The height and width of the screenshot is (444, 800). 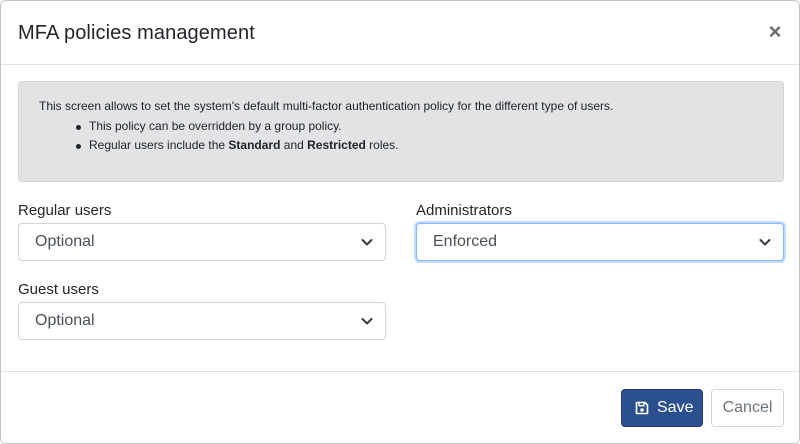 I want to click on guest-users-value: Optional, so click(x=65, y=320).